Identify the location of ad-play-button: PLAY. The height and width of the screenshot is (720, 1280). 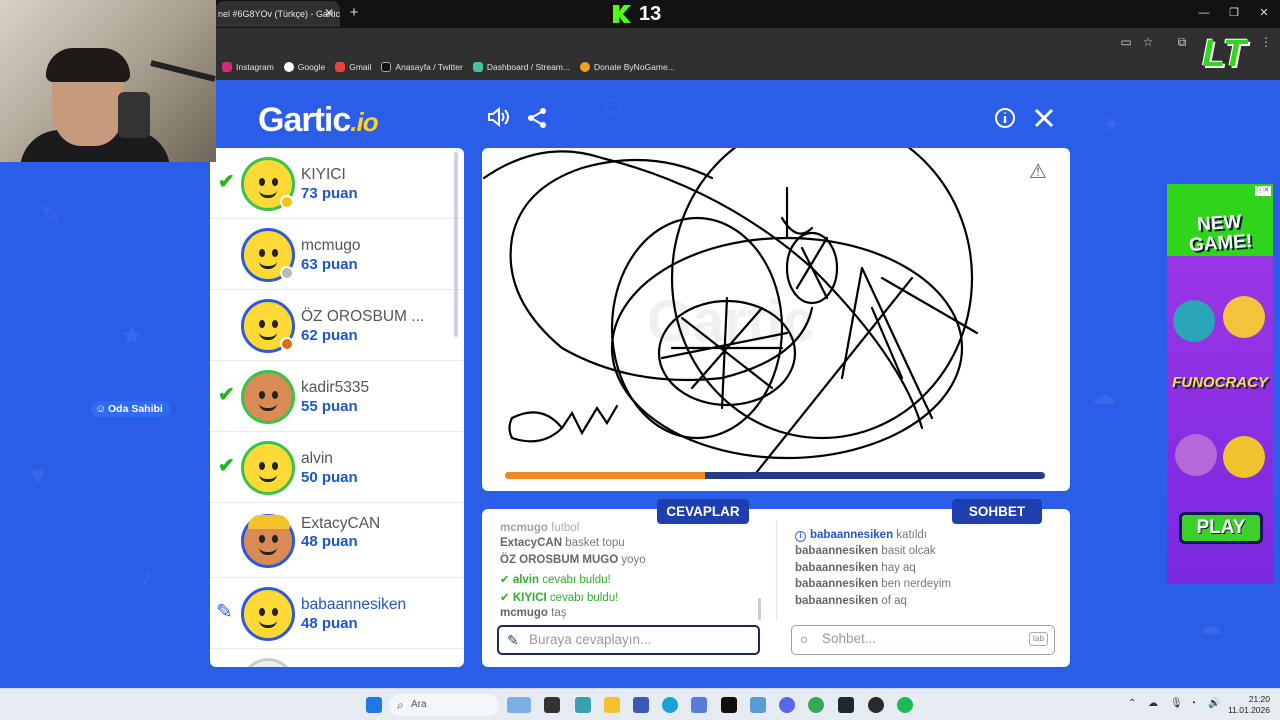
(1221, 528).